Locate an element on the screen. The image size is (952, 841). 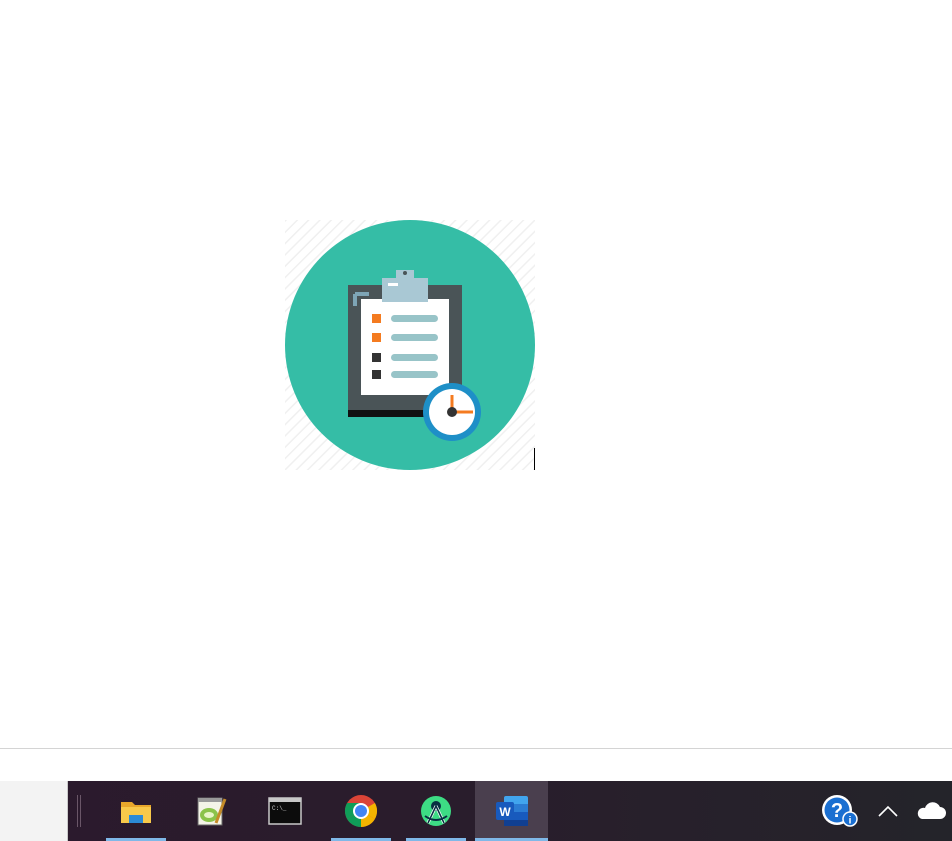
tray-onedrive-button is located at coordinates (933, 811).